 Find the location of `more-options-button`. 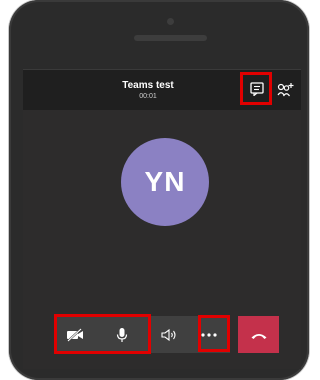

more-options-button is located at coordinates (208, 334).